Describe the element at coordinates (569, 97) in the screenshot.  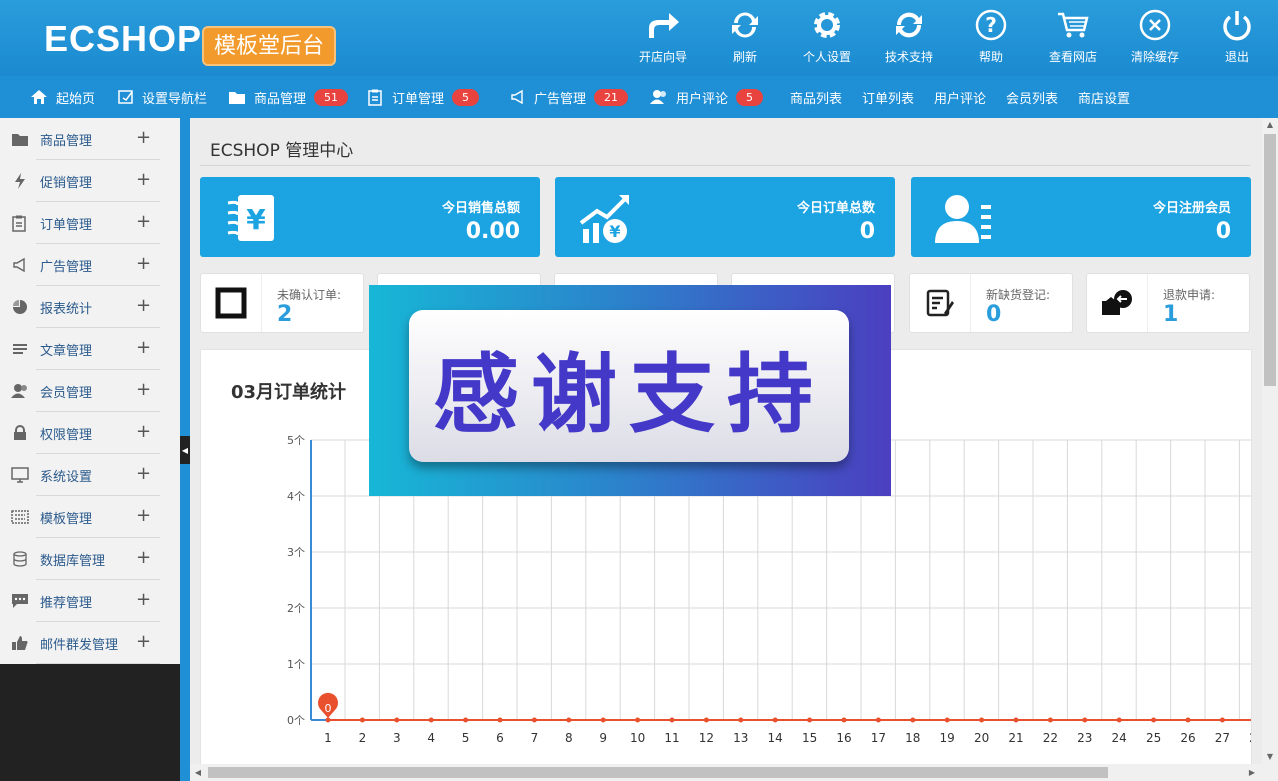
I see `menu-item-ads: 广告管理 21` at that location.